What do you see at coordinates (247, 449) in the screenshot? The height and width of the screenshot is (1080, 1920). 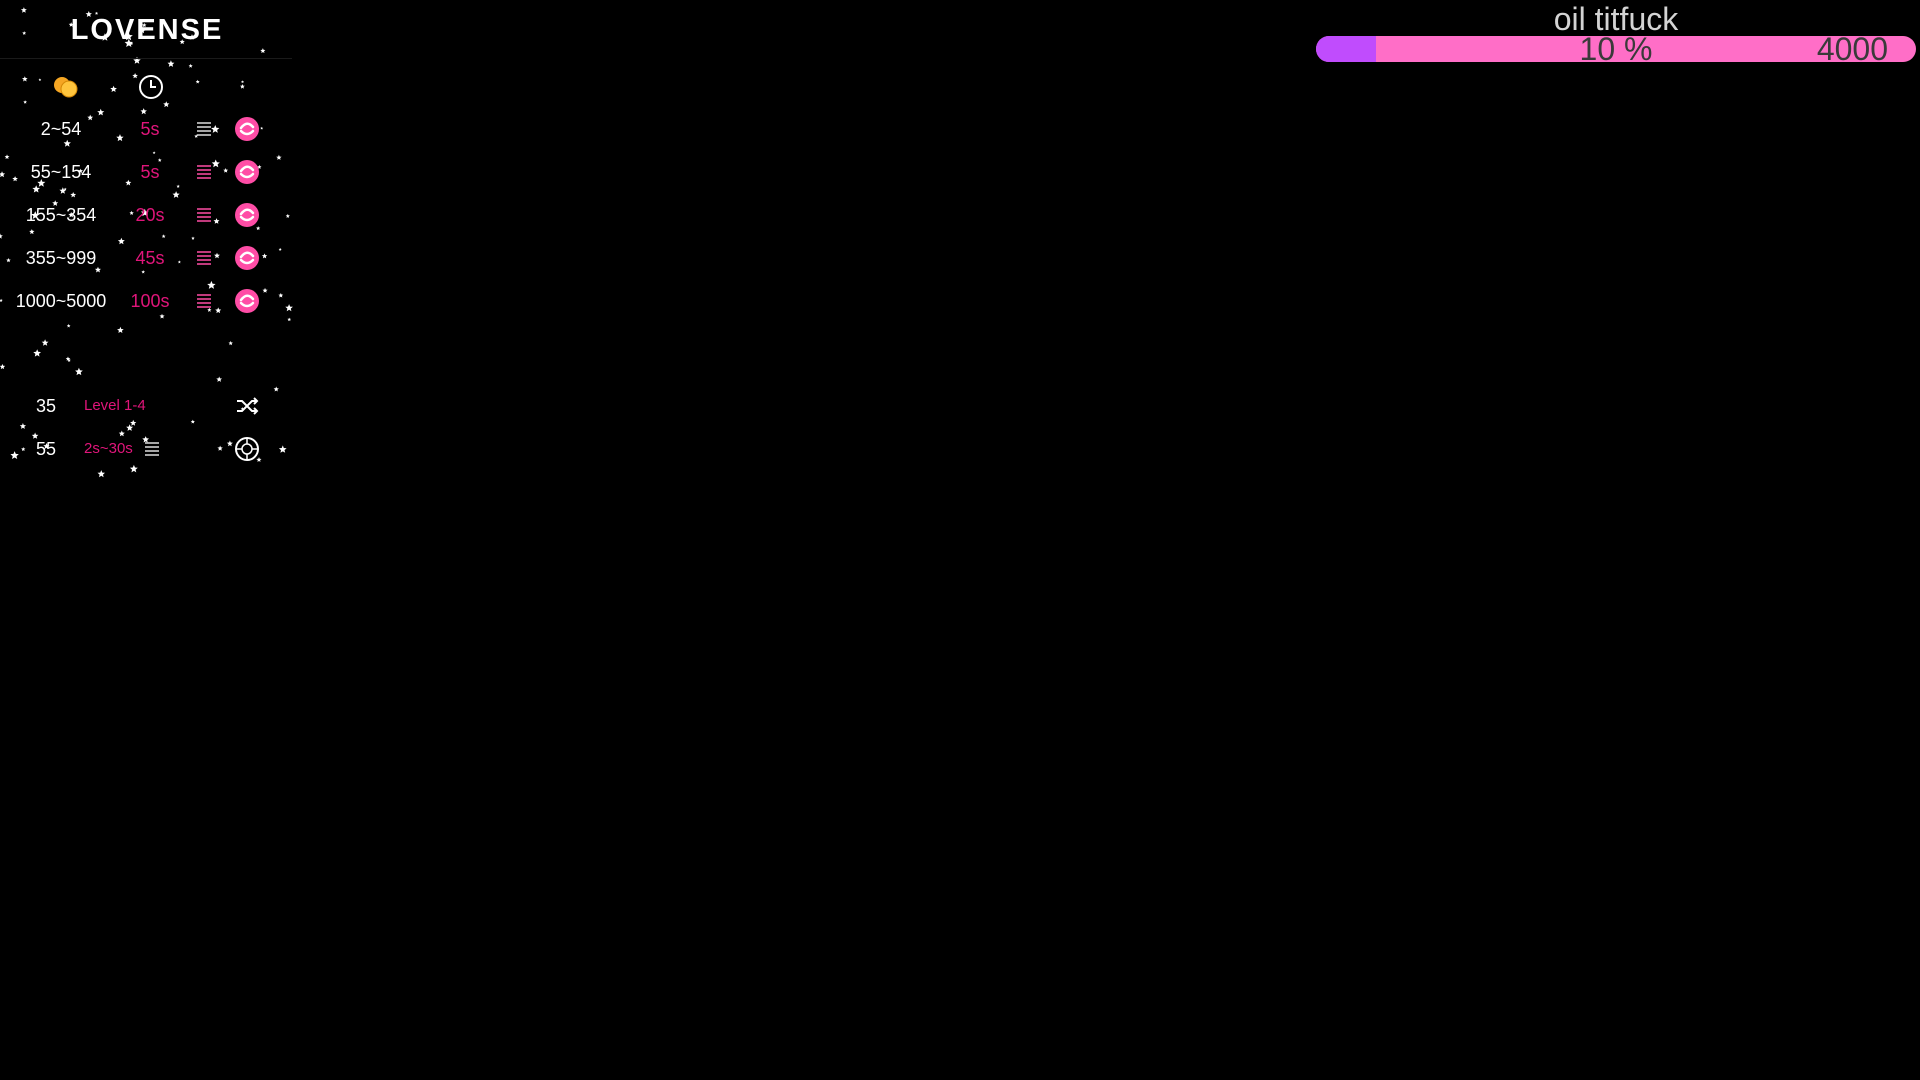 I see `dial-pattern-icon` at bounding box center [247, 449].